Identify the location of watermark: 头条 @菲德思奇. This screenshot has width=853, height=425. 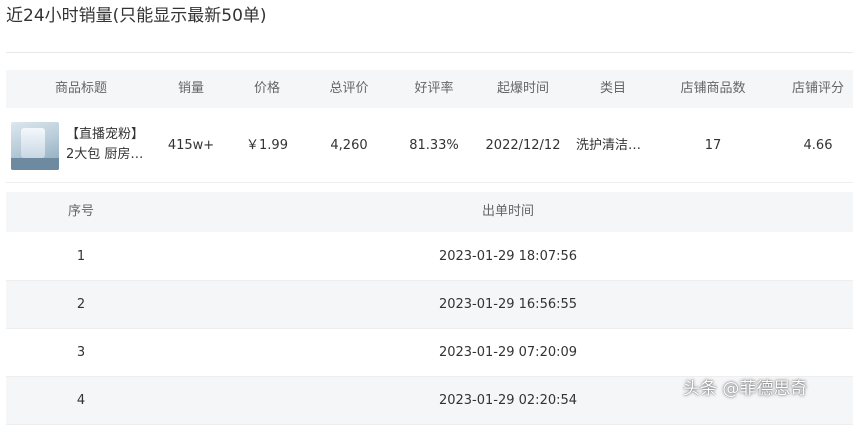
(745, 389).